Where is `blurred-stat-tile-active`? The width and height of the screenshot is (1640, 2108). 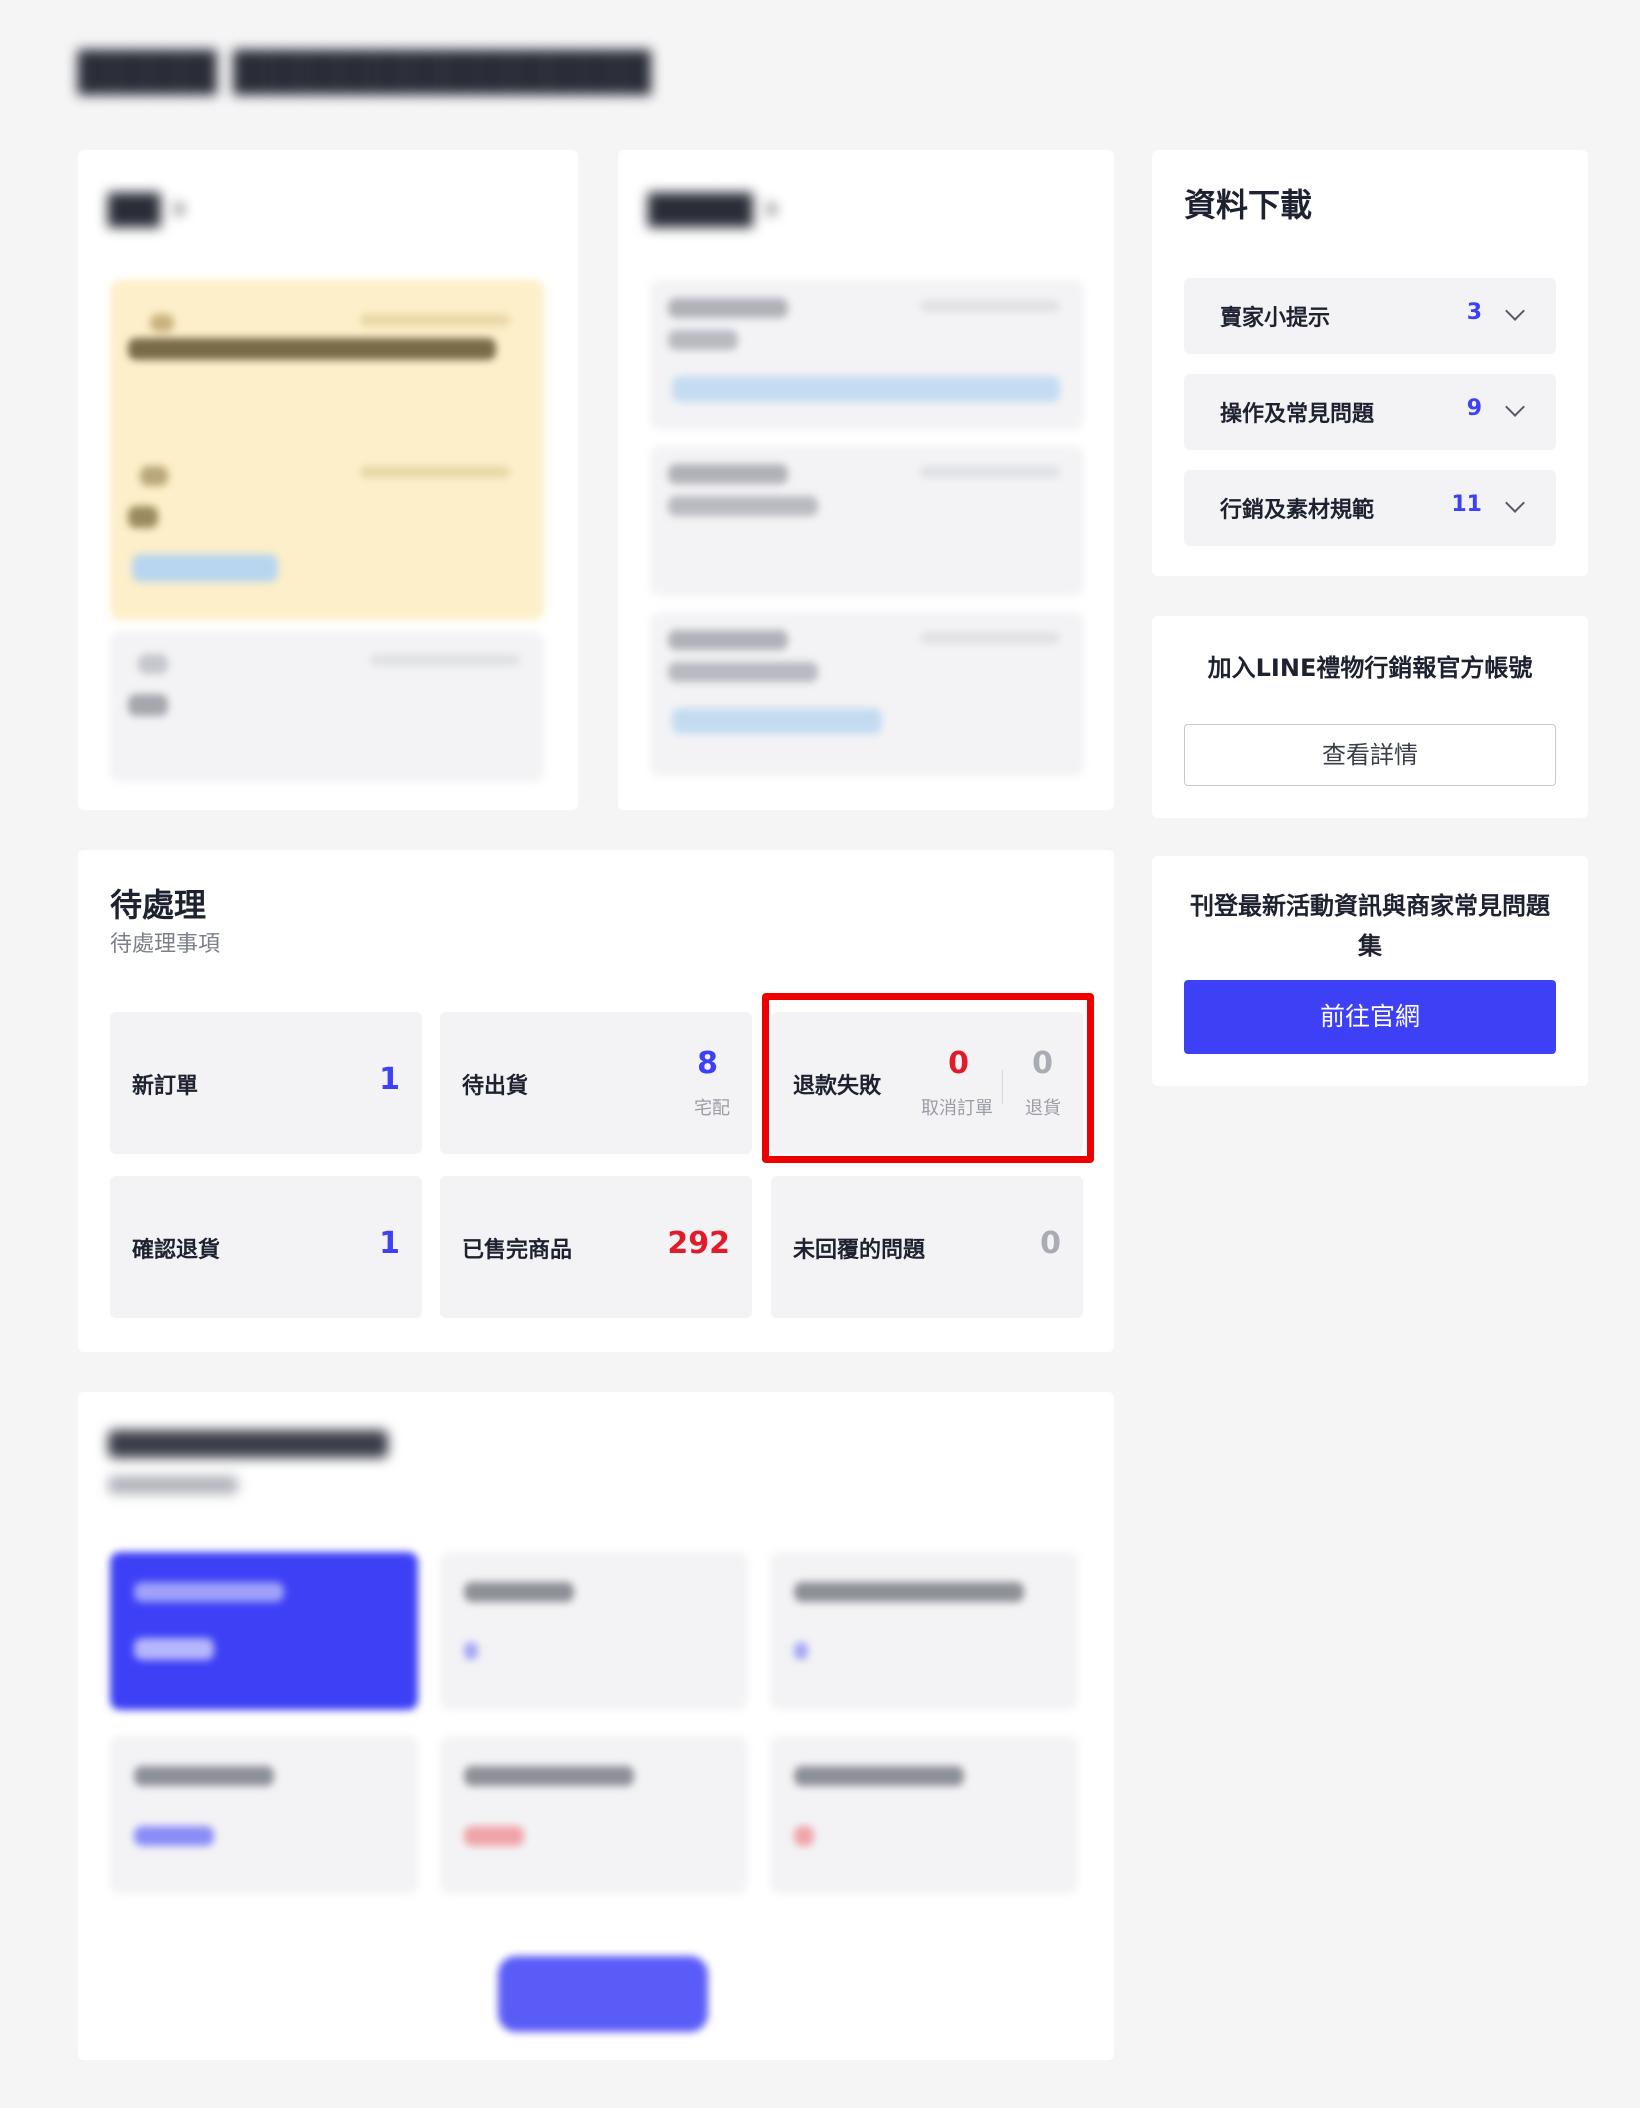
blurred-stat-tile-active is located at coordinates (264, 1631).